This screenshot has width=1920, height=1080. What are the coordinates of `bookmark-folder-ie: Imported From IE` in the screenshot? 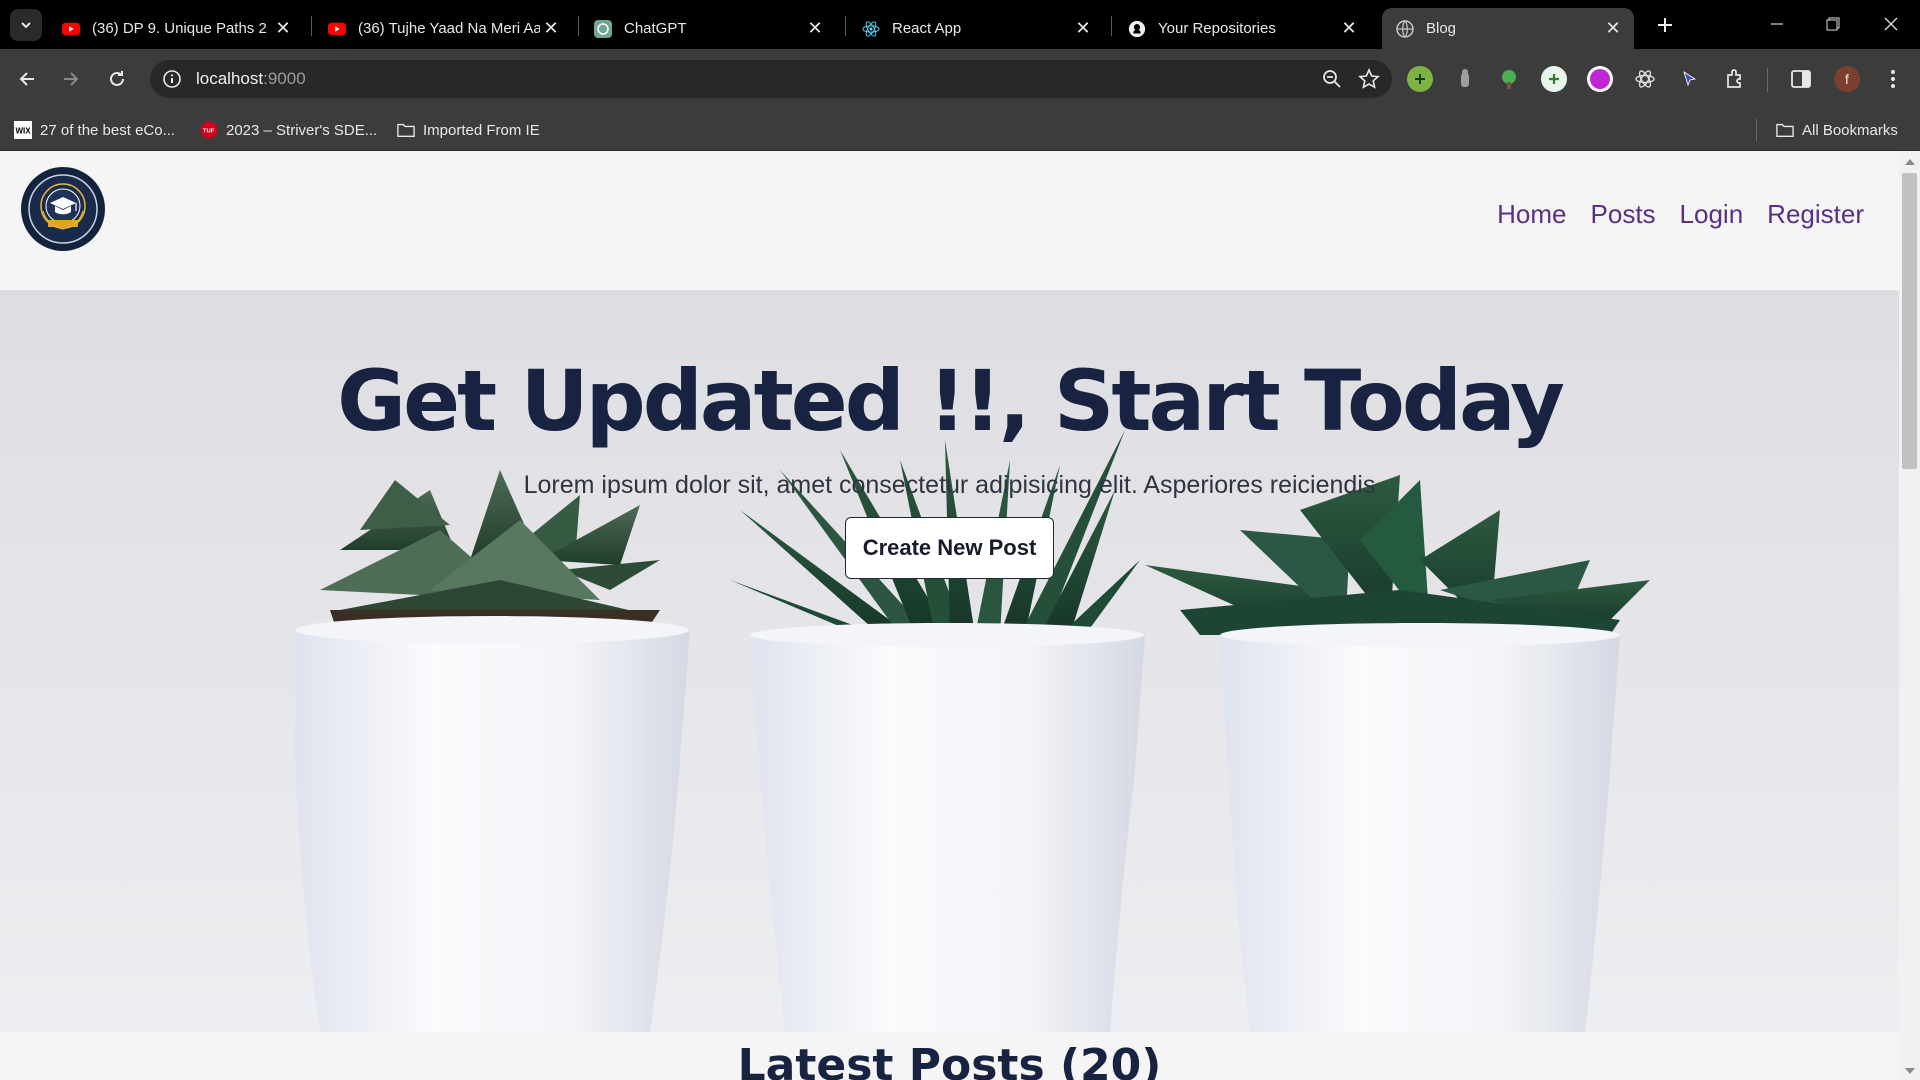 It's located at (468, 130).